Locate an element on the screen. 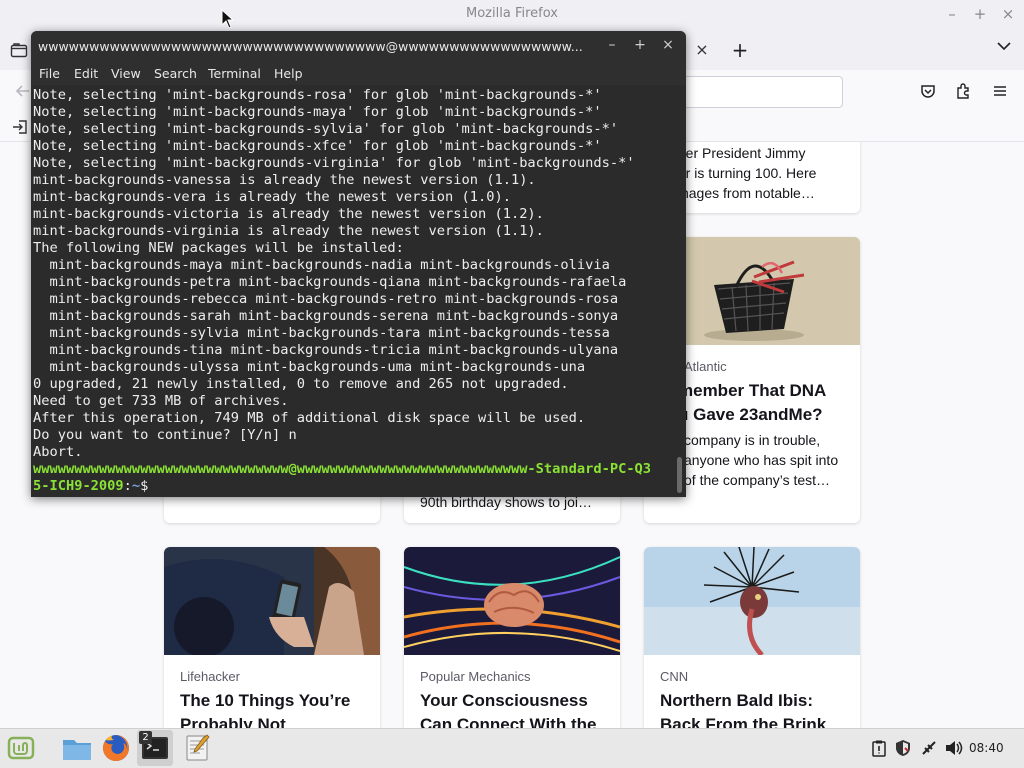 The width and height of the screenshot is (1024, 768). prompt-user-host-cont: 5-ICH9-2009 is located at coordinates (78, 486).